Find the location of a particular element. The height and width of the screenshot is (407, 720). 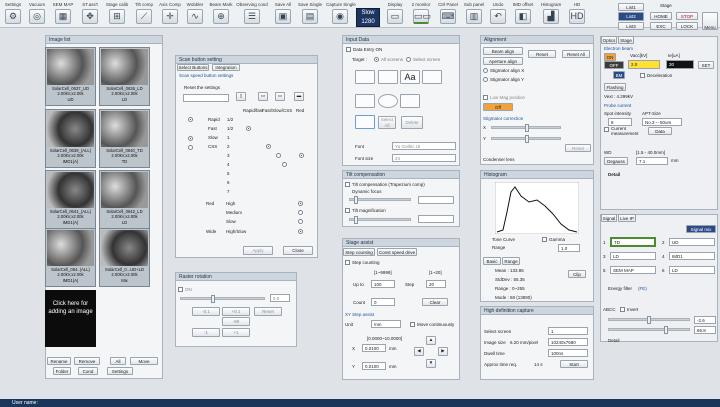

rotate-minus-01-button: -0.1 is located at coordinates (206, 311).